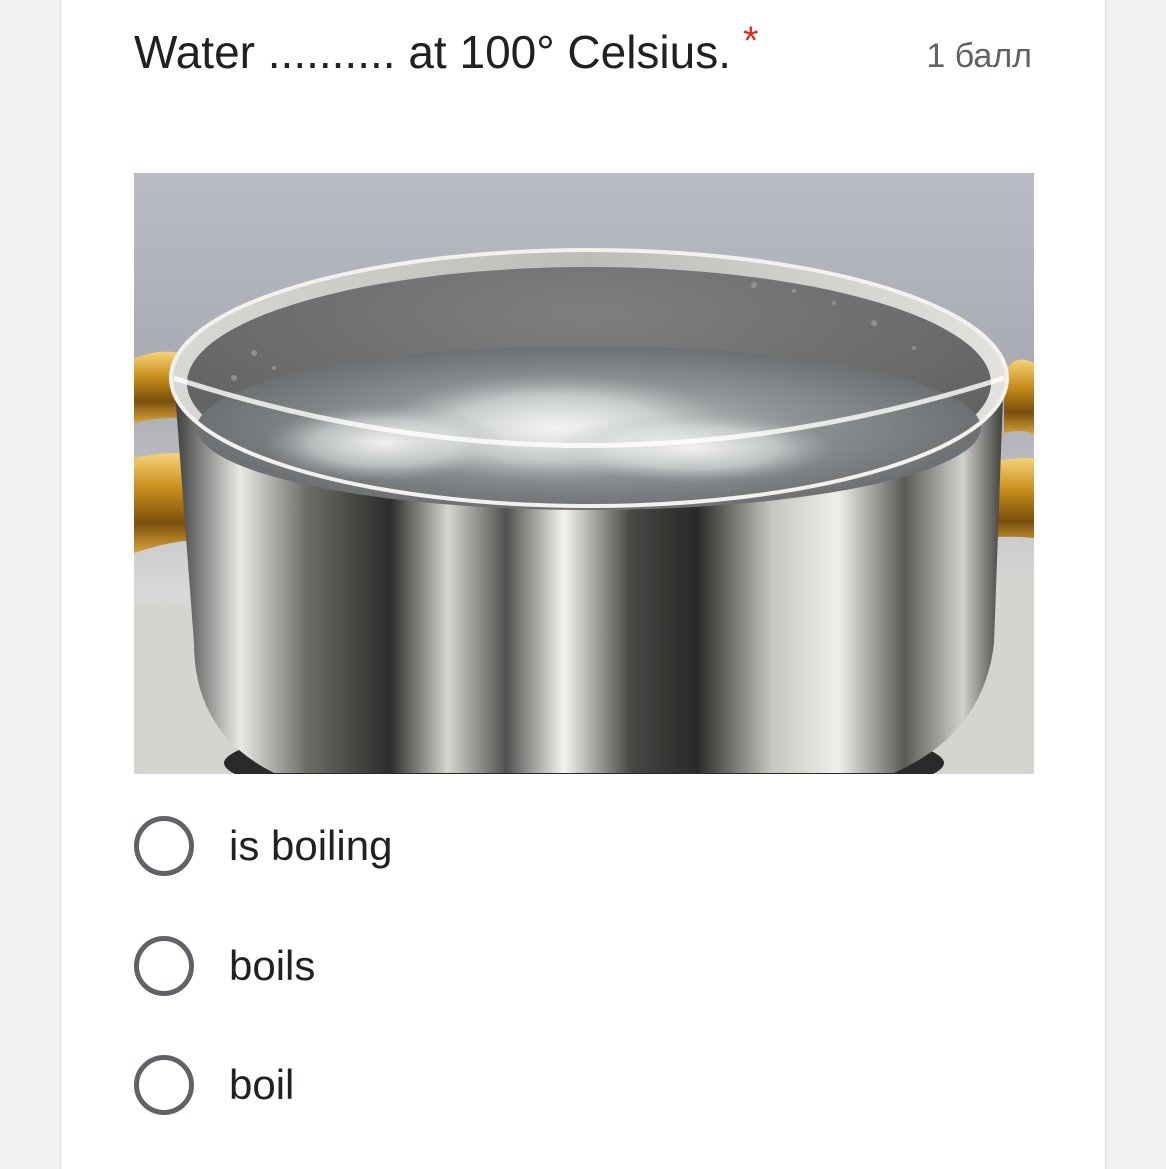 This screenshot has width=1166, height=1169. What do you see at coordinates (433, 52) in the screenshot?
I see `question-text: Water .......... at 100° Celsius.` at bounding box center [433, 52].